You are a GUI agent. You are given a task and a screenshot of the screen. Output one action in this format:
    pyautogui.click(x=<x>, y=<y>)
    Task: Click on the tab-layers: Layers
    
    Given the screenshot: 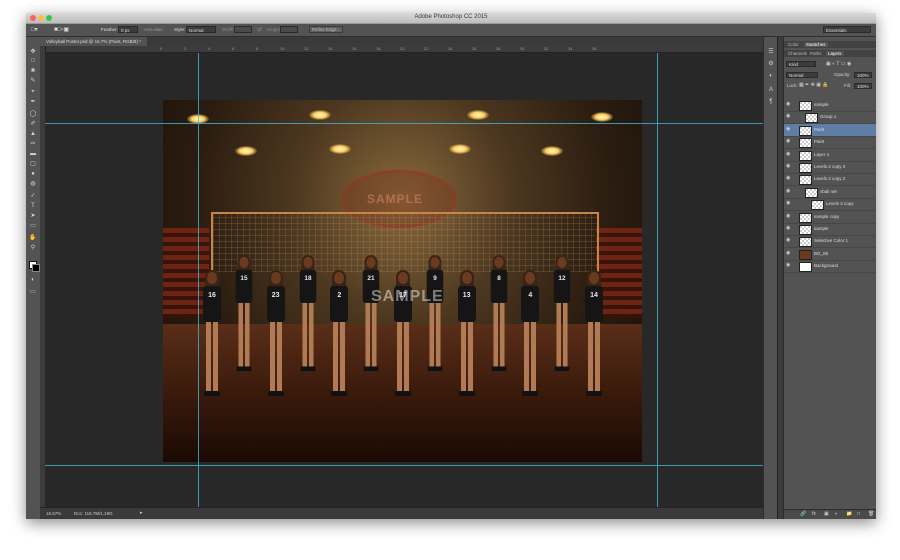 What is the action you would take?
    pyautogui.click(x=835, y=53)
    